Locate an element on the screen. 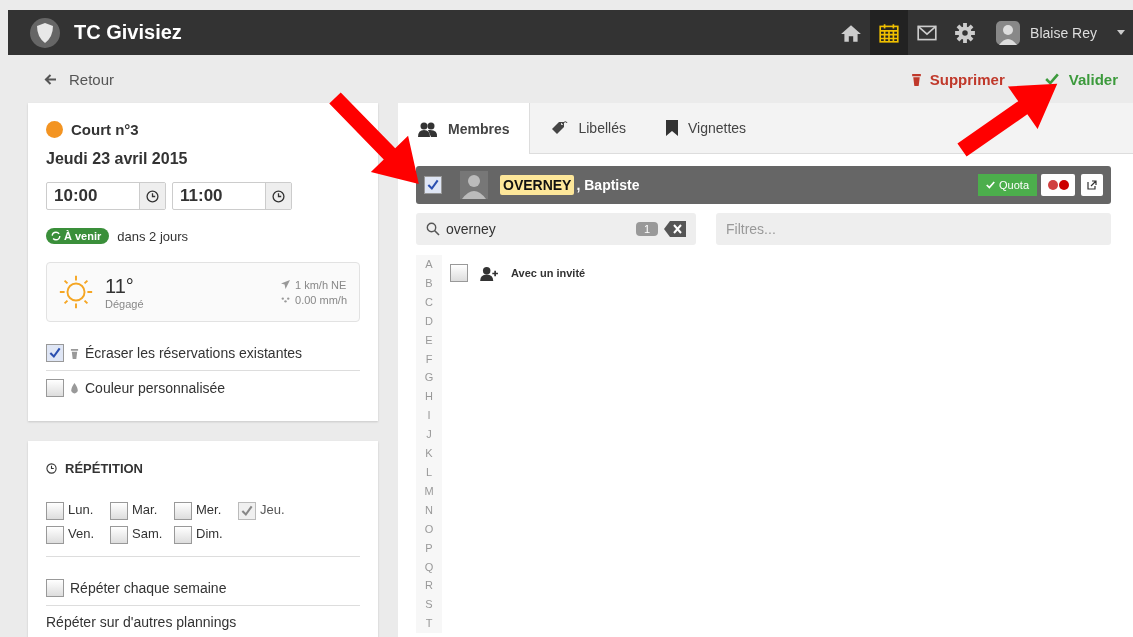 Image resolution: width=1133 pixels, height=637 pixels. sun-icon is located at coordinates (76, 292).